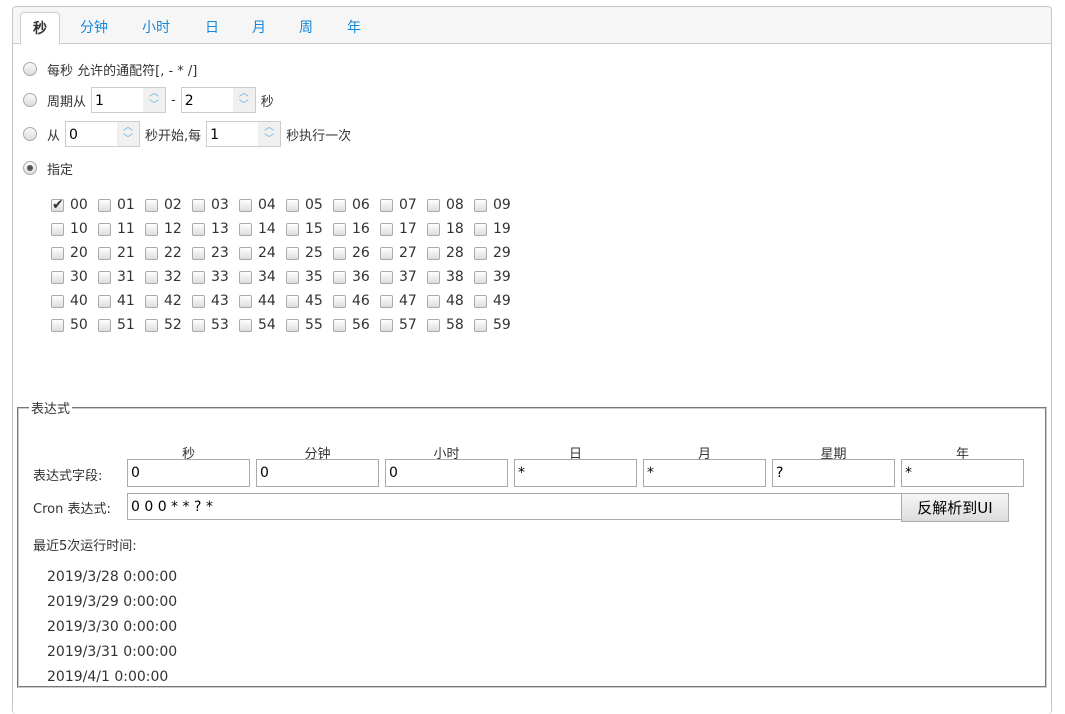  What do you see at coordinates (356, 277) in the screenshot?
I see `second-checkbox: 36` at bounding box center [356, 277].